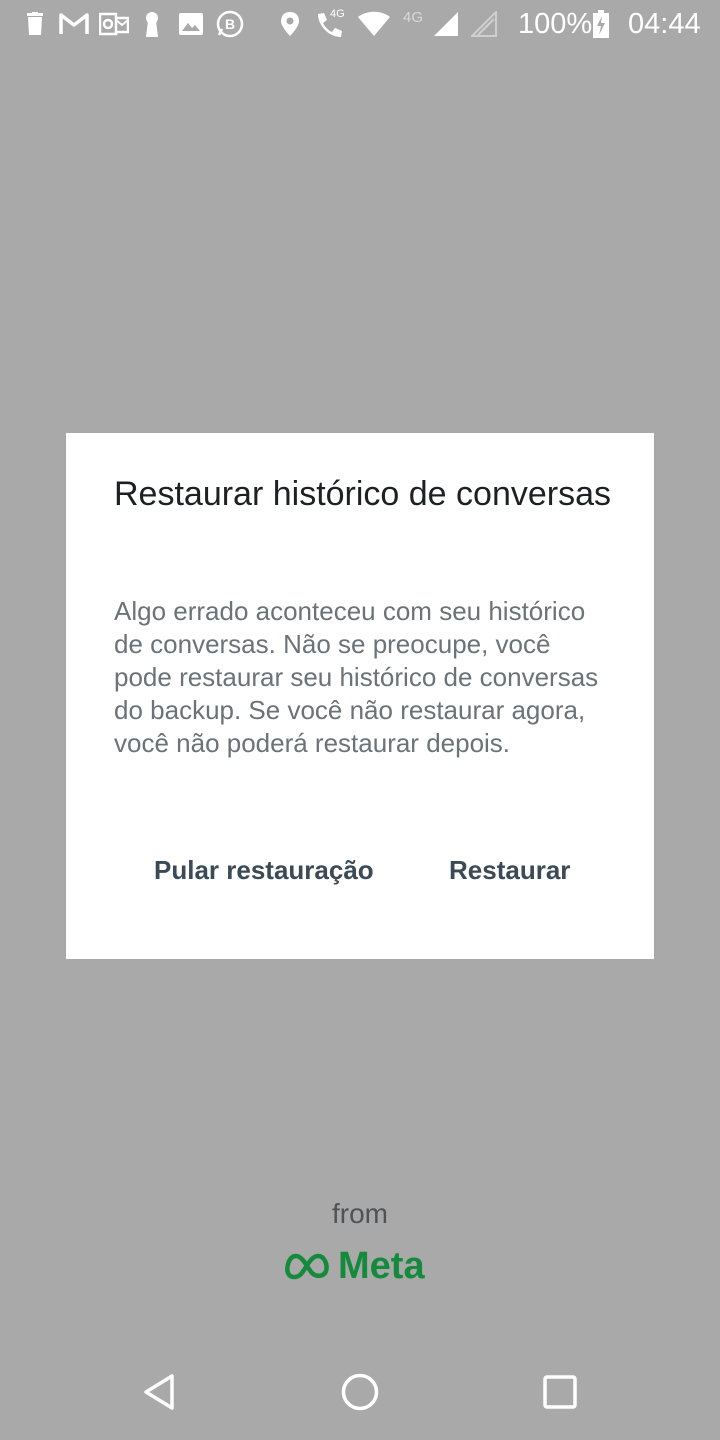  I want to click on wifi-icon, so click(374, 24).